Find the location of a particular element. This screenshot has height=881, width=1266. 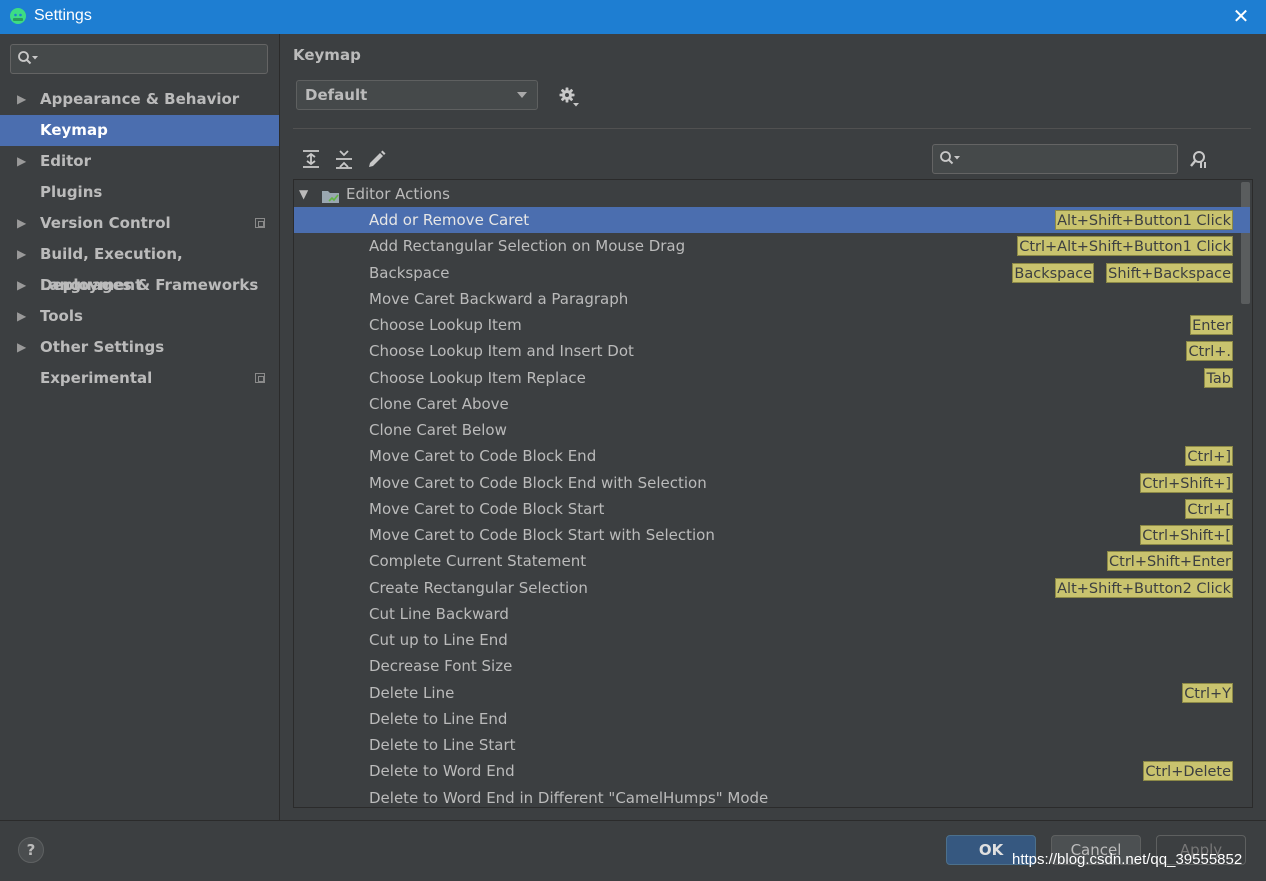

sidebar-item-label: Keymap is located at coordinates (74, 130).